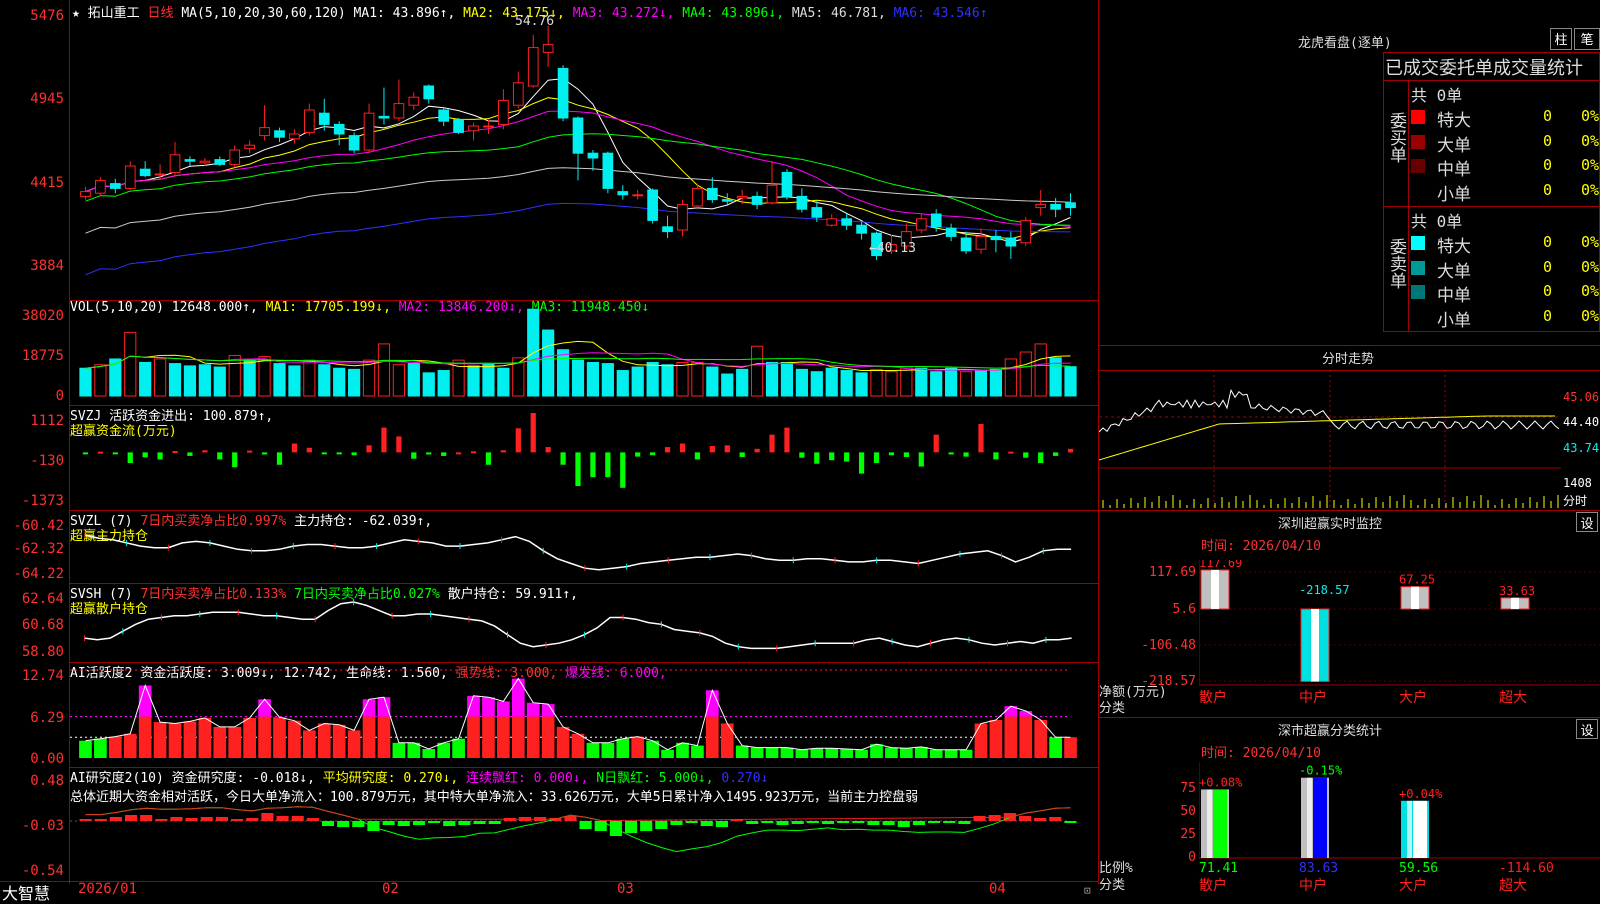 This screenshot has width=1600, height=904. I want to click on svzl-axis-label-1: -62.32, so click(38, 549).